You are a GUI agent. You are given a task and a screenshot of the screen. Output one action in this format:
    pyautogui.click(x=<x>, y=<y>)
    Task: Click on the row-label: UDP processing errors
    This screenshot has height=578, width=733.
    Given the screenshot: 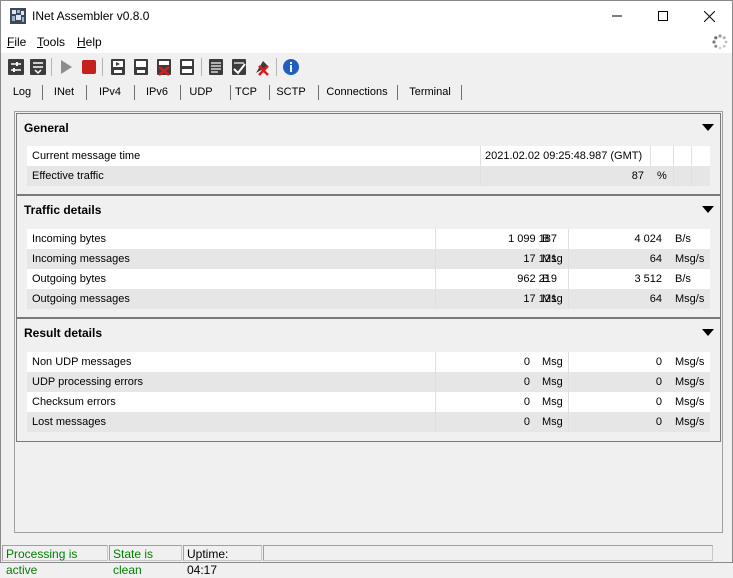 What is the action you would take?
    pyautogui.click(x=88, y=382)
    